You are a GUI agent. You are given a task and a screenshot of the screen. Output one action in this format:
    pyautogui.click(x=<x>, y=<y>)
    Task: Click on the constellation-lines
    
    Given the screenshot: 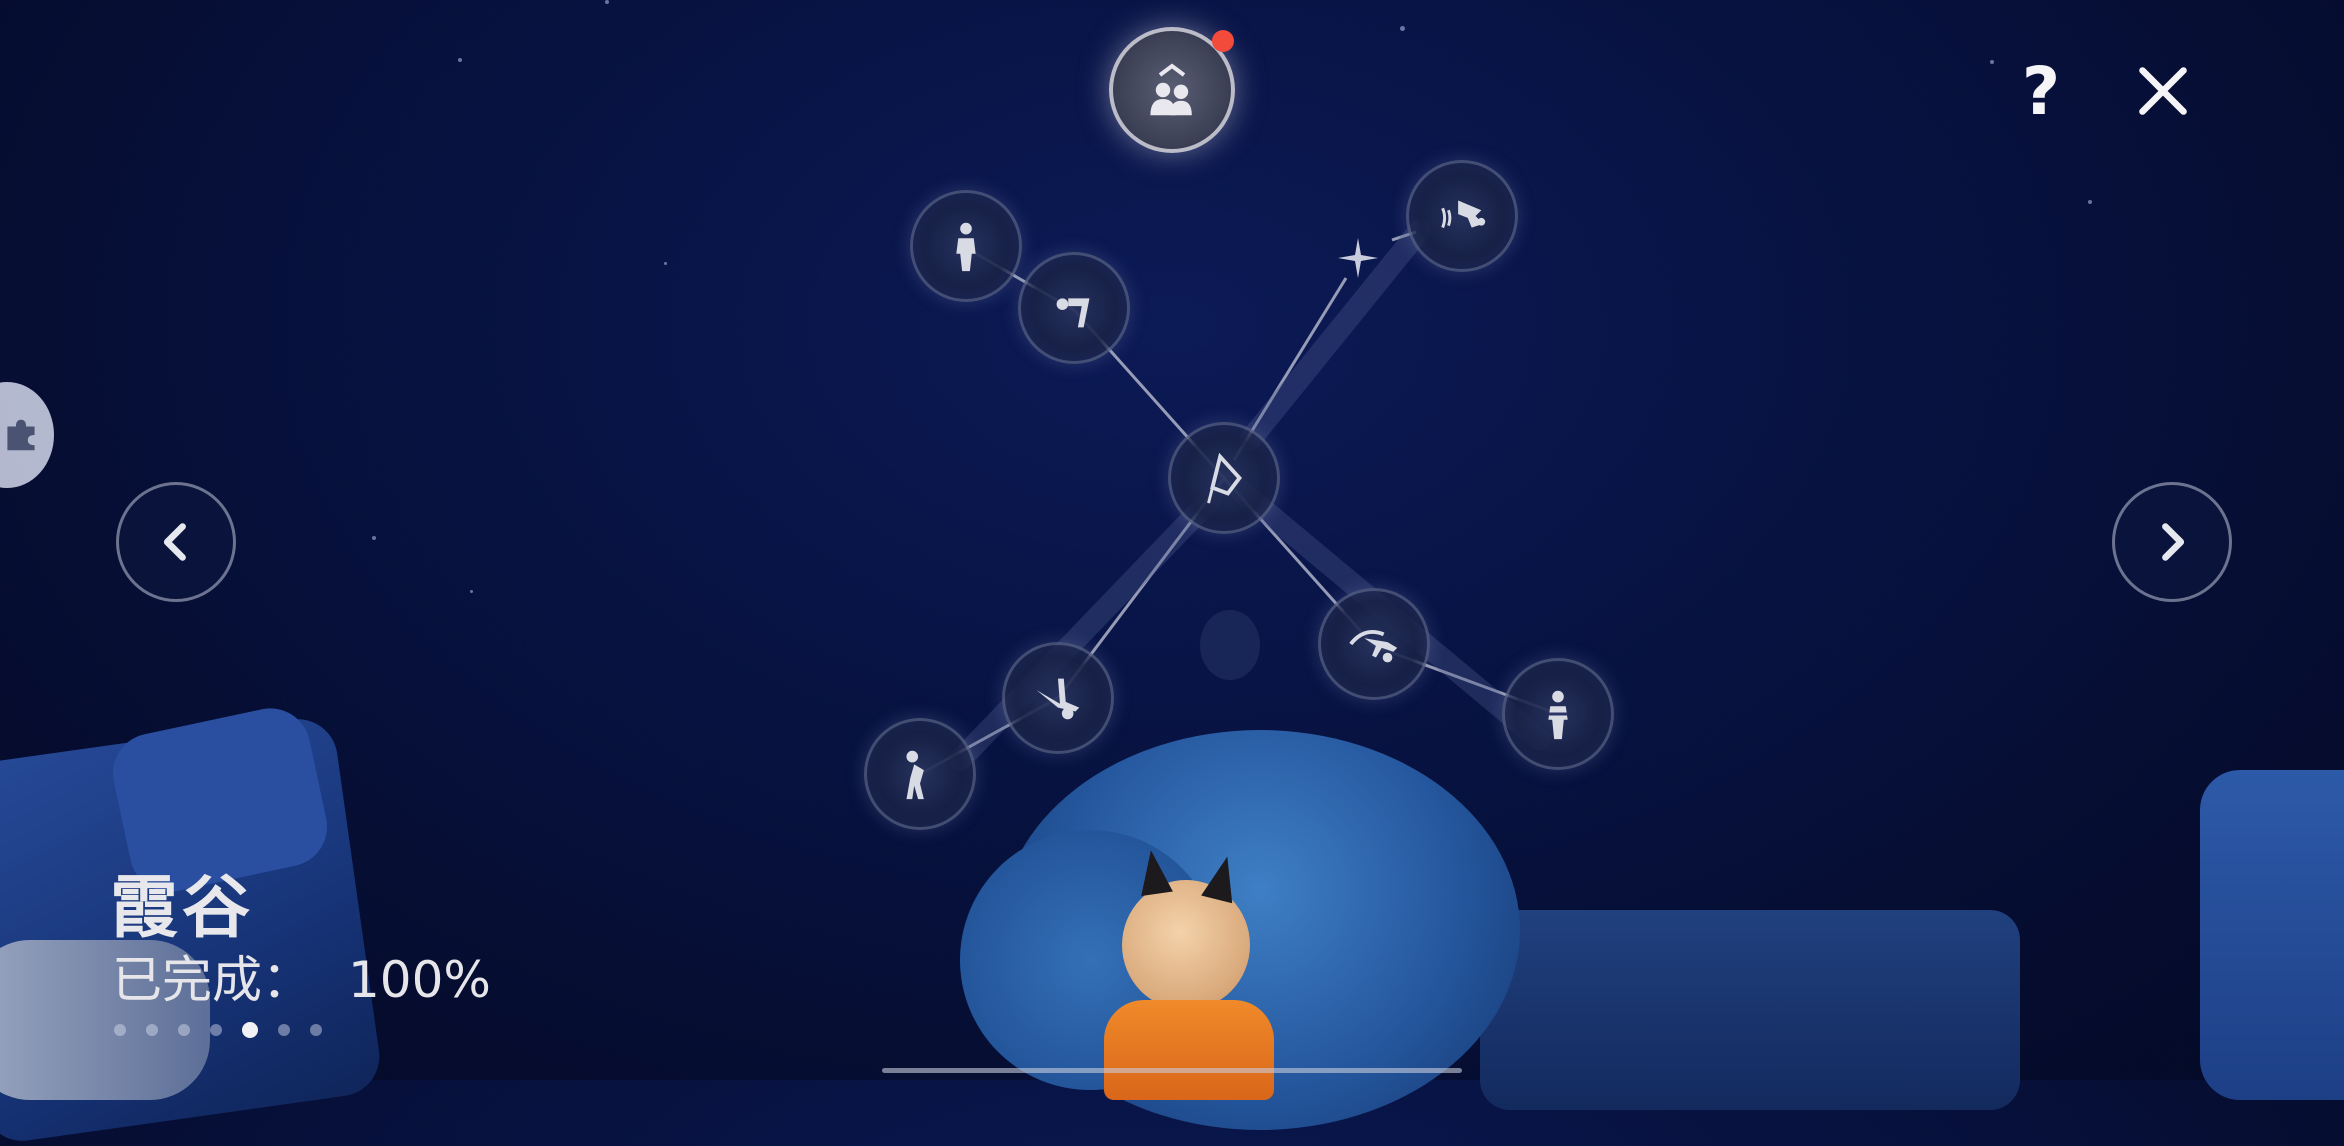 What is the action you would take?
    pyautogui.click(x=1239, y=497)
    